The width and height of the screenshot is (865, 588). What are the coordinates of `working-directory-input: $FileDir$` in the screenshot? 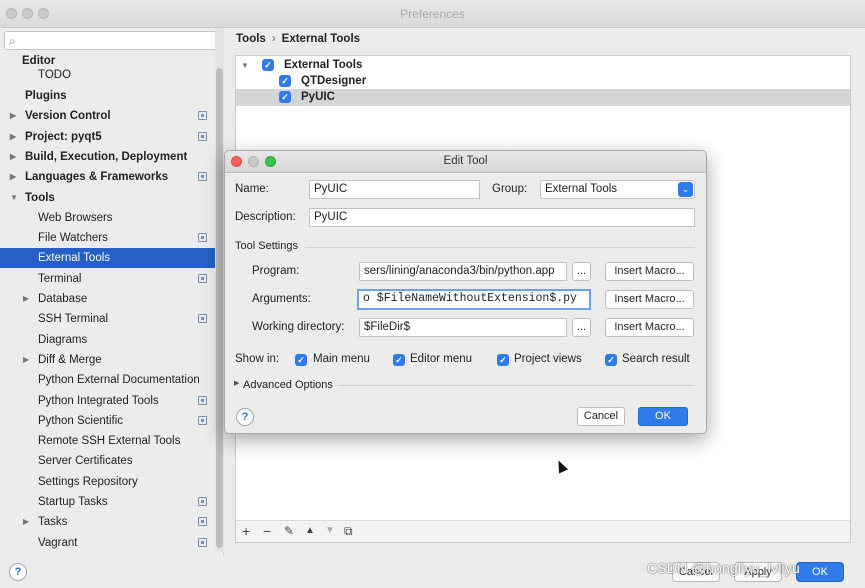 It's located at (463, 327).